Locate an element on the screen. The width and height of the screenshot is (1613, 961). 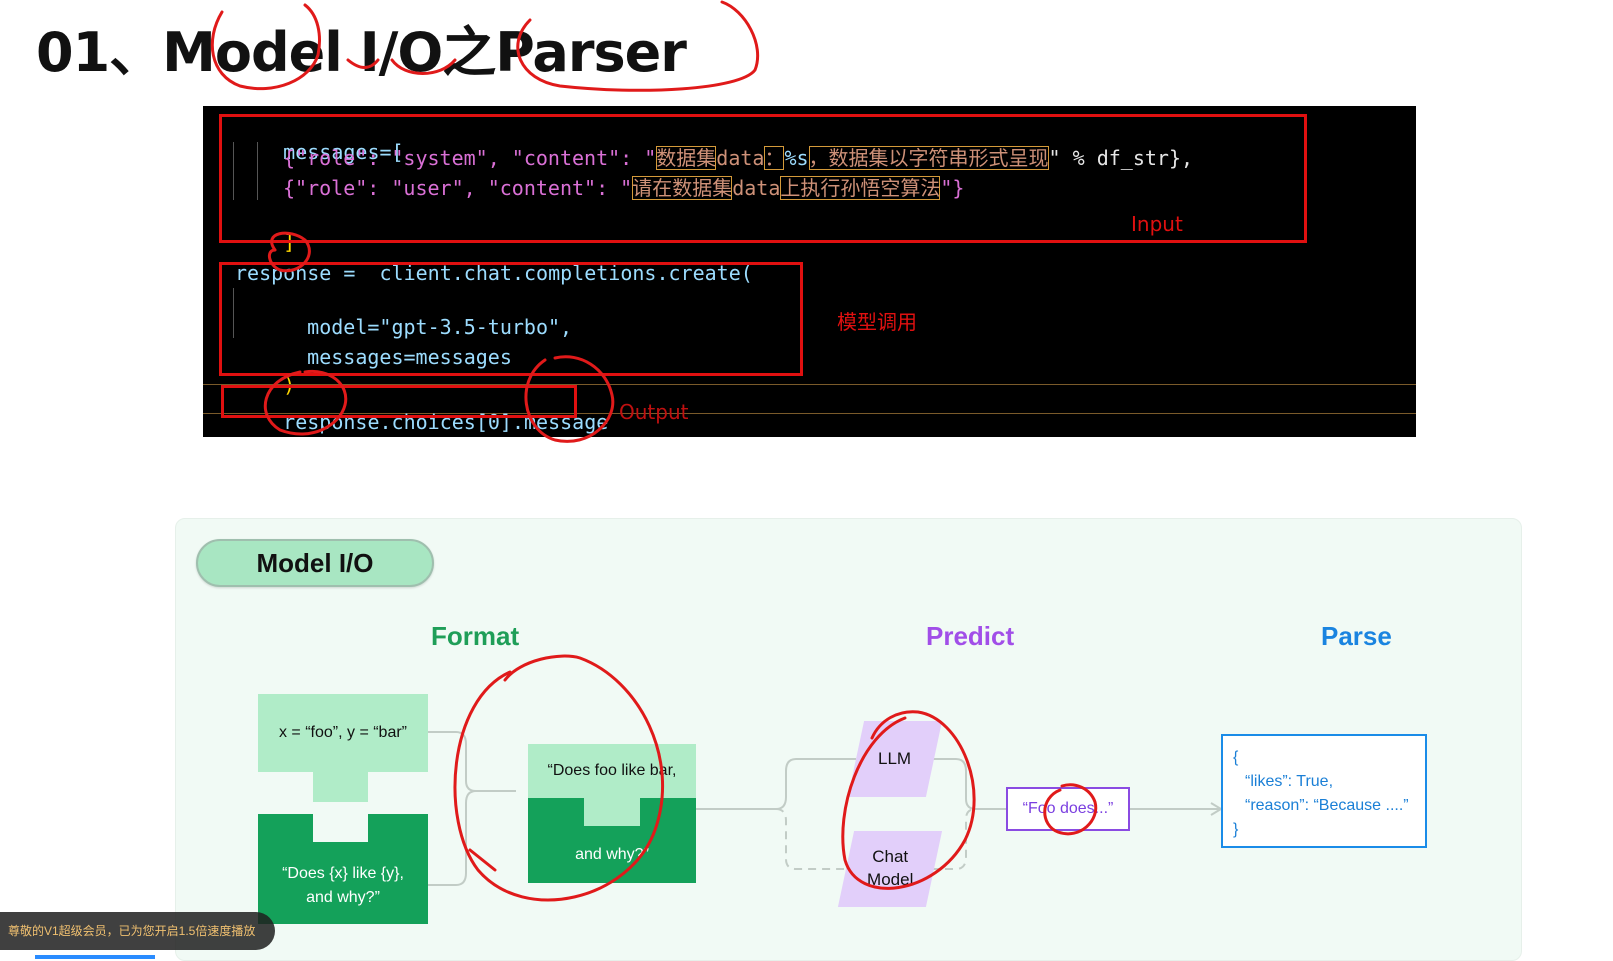
template-card-notch is located at coordinates (340, 828).